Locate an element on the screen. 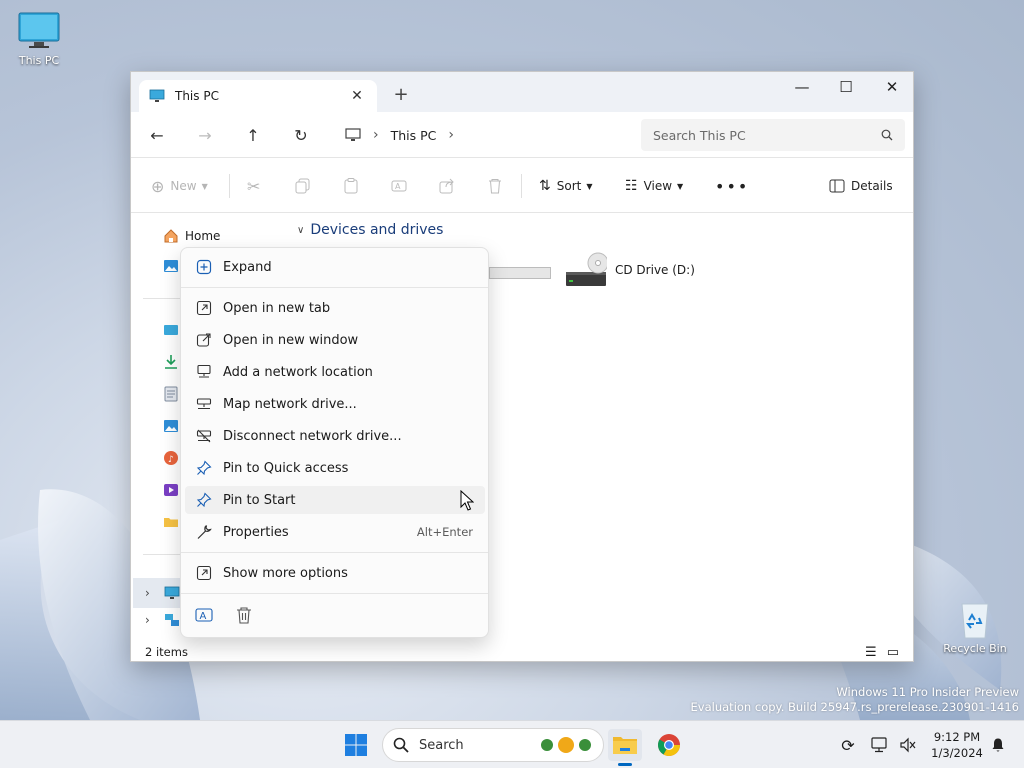  menu-item-pin-quick-access: Pin to Quick access is located at coordinates (335, 468).